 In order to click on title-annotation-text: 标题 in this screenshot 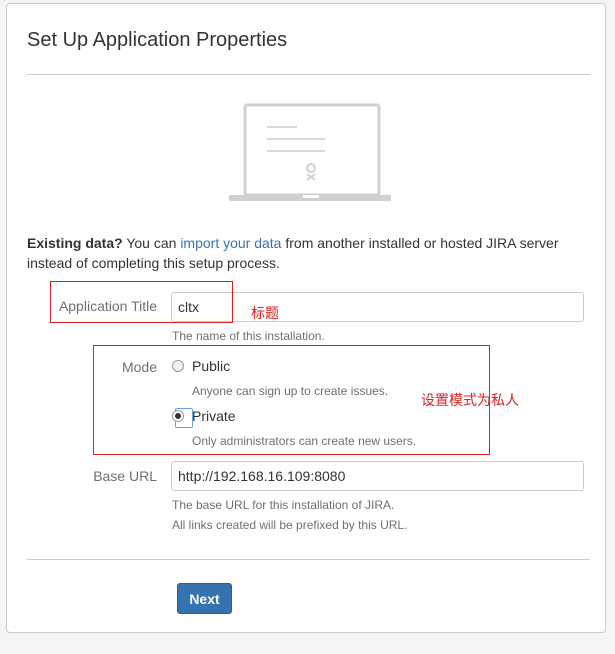, I will do `click(265, 314)`.